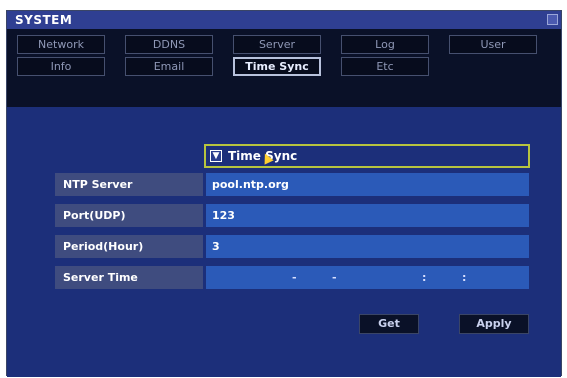 This screenshot has height=378, width=567. I want to click on port-udp-label: Port(UDP), so click(129, 215).